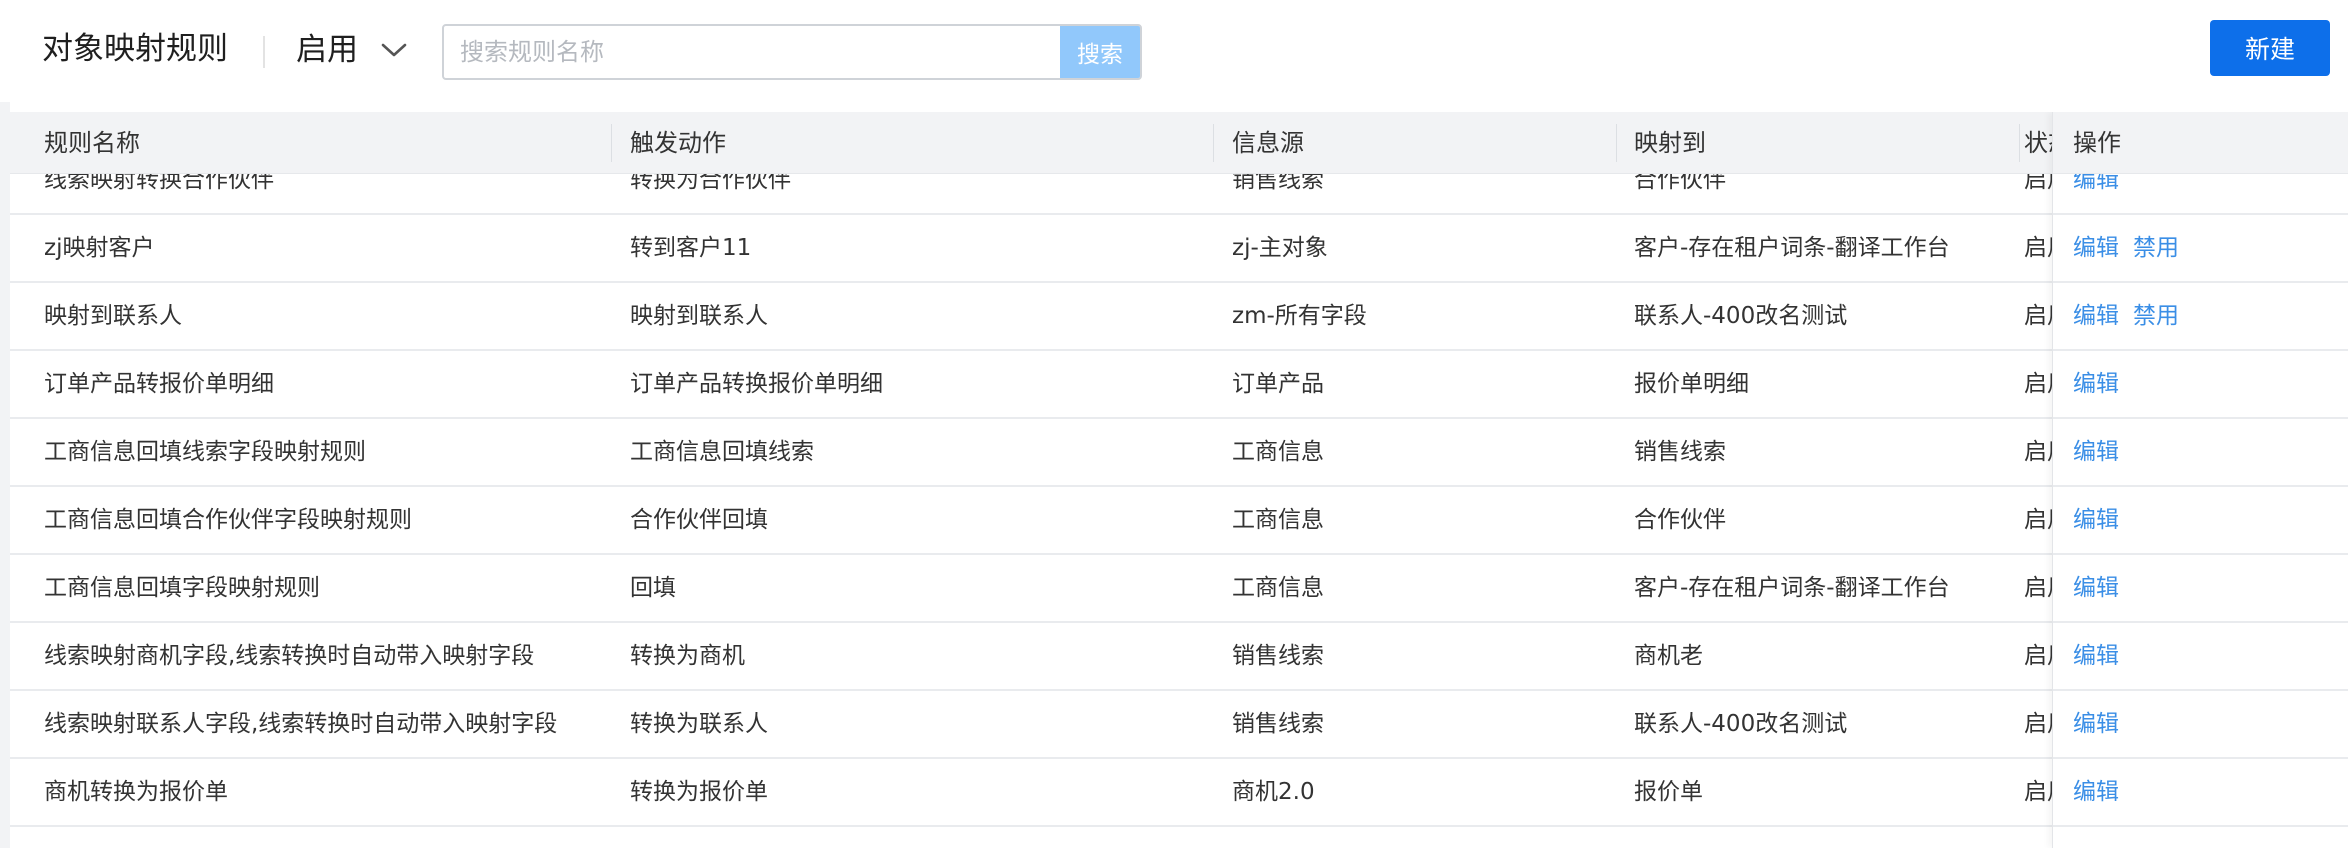  Describe the element at coordinates (182, 588) in the screenshot. I see `cell-rule-name: 工商信息回填字段映射规则` at that location.